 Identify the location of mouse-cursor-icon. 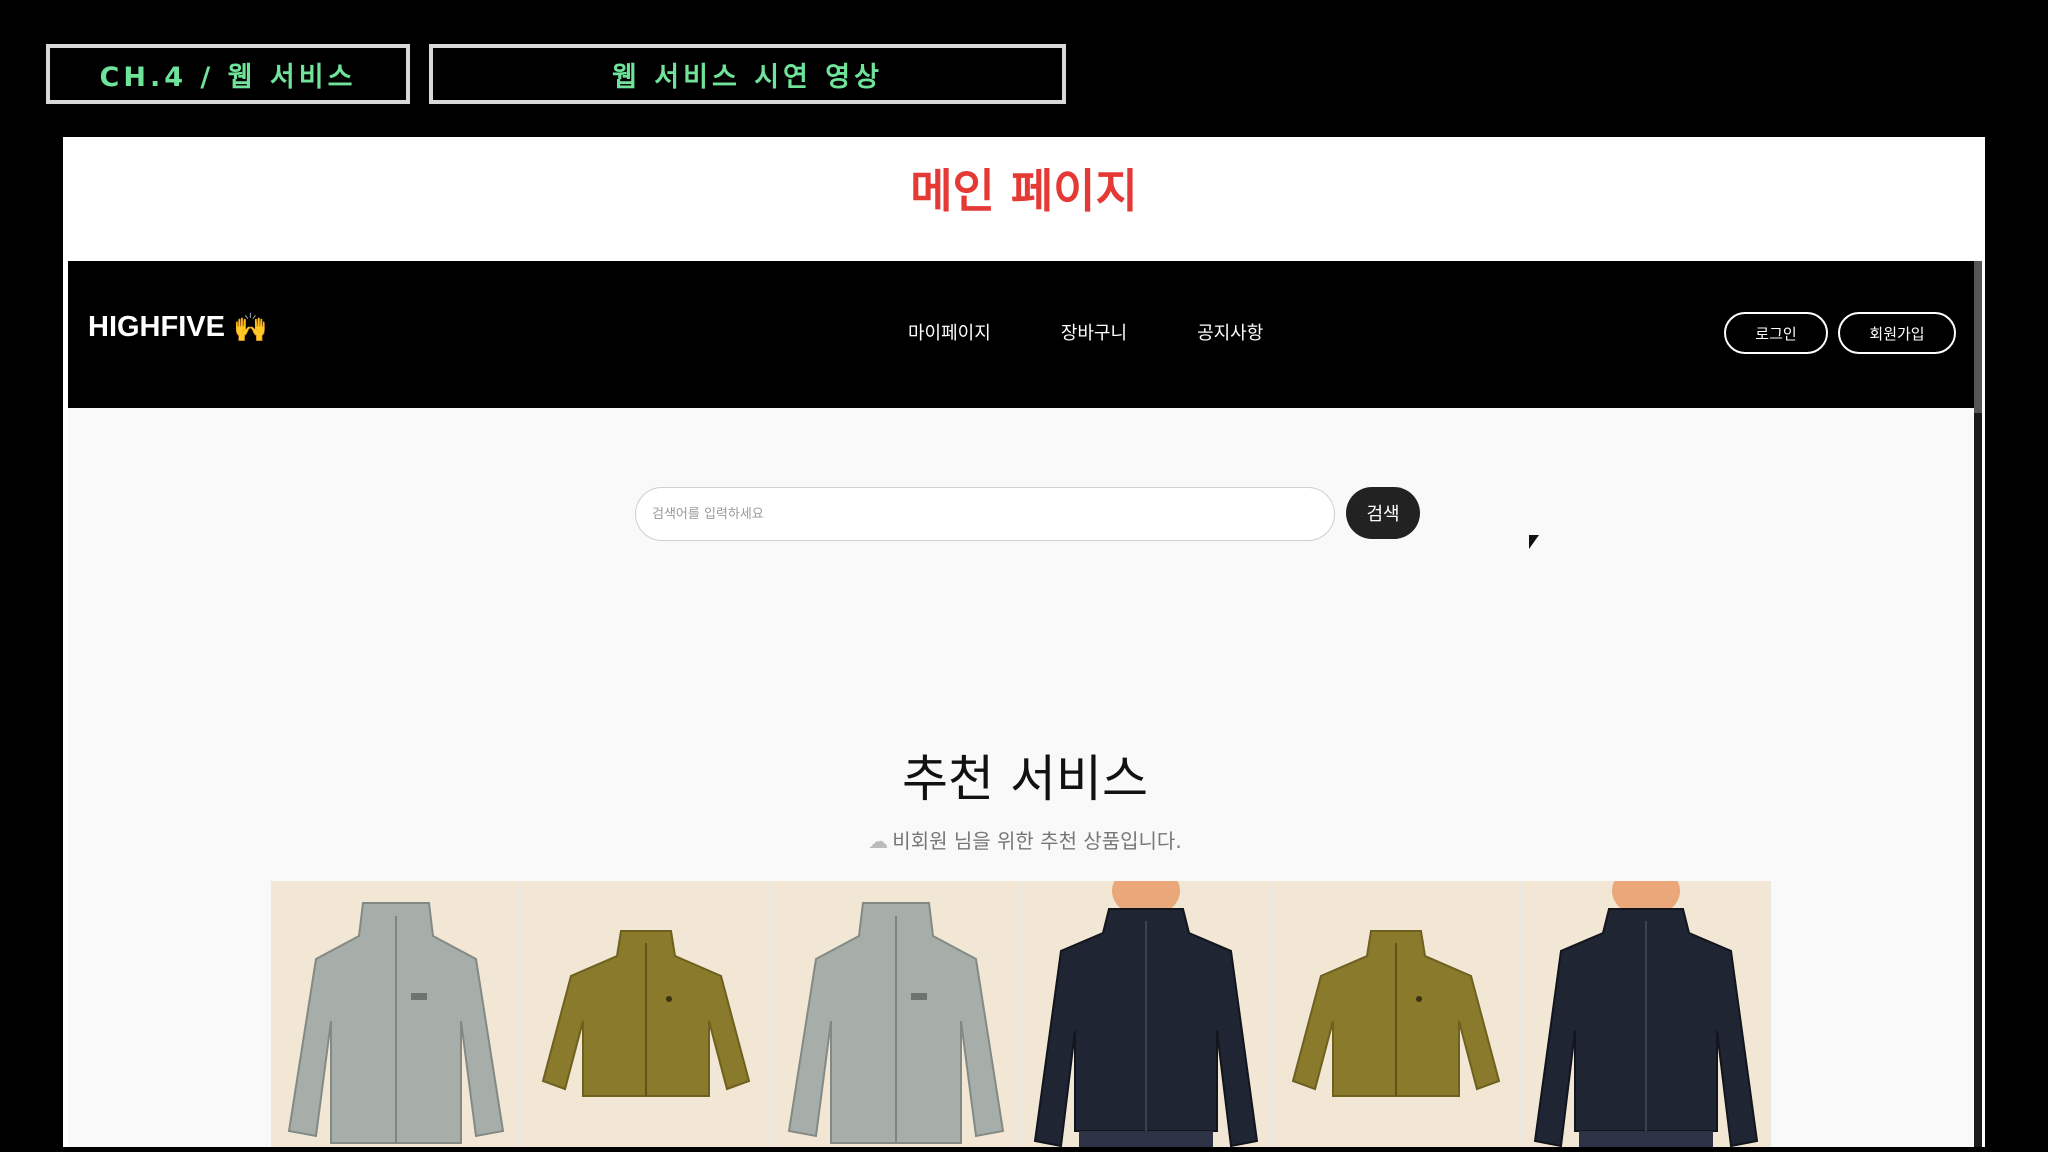
(1534, 542).